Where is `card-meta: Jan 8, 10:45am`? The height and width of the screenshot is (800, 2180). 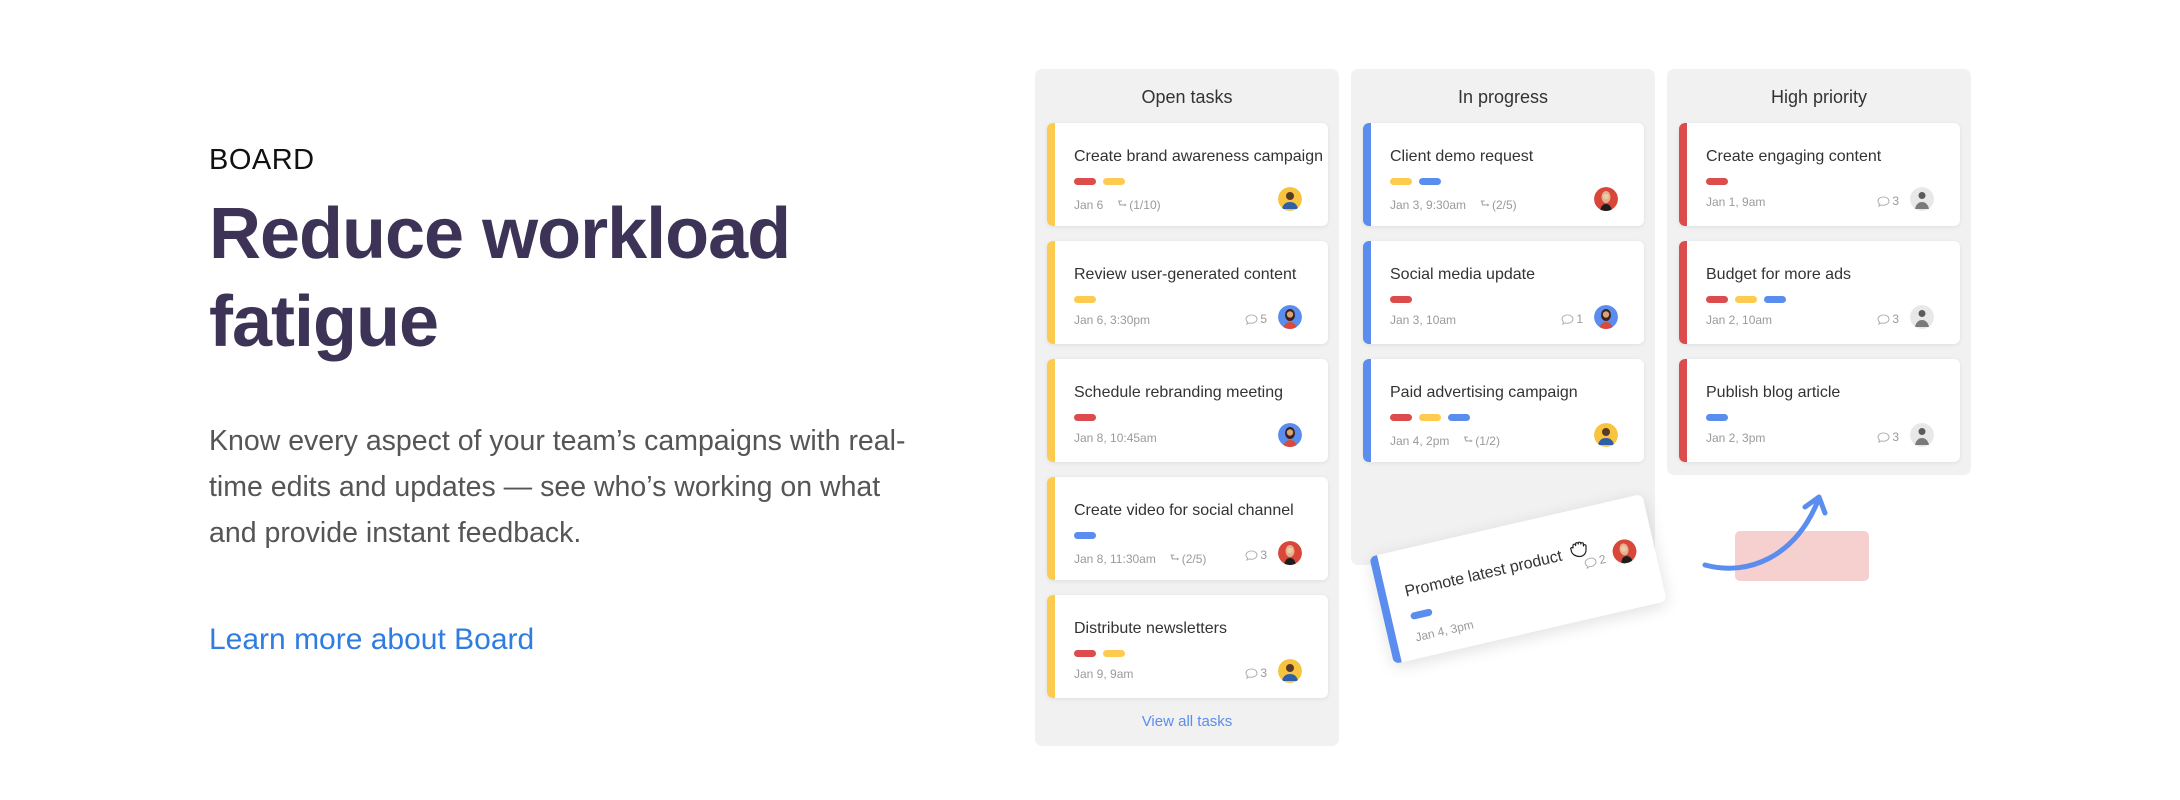 card-meta: Jan 8, 10:45am is located at coordinates (1115, 438).